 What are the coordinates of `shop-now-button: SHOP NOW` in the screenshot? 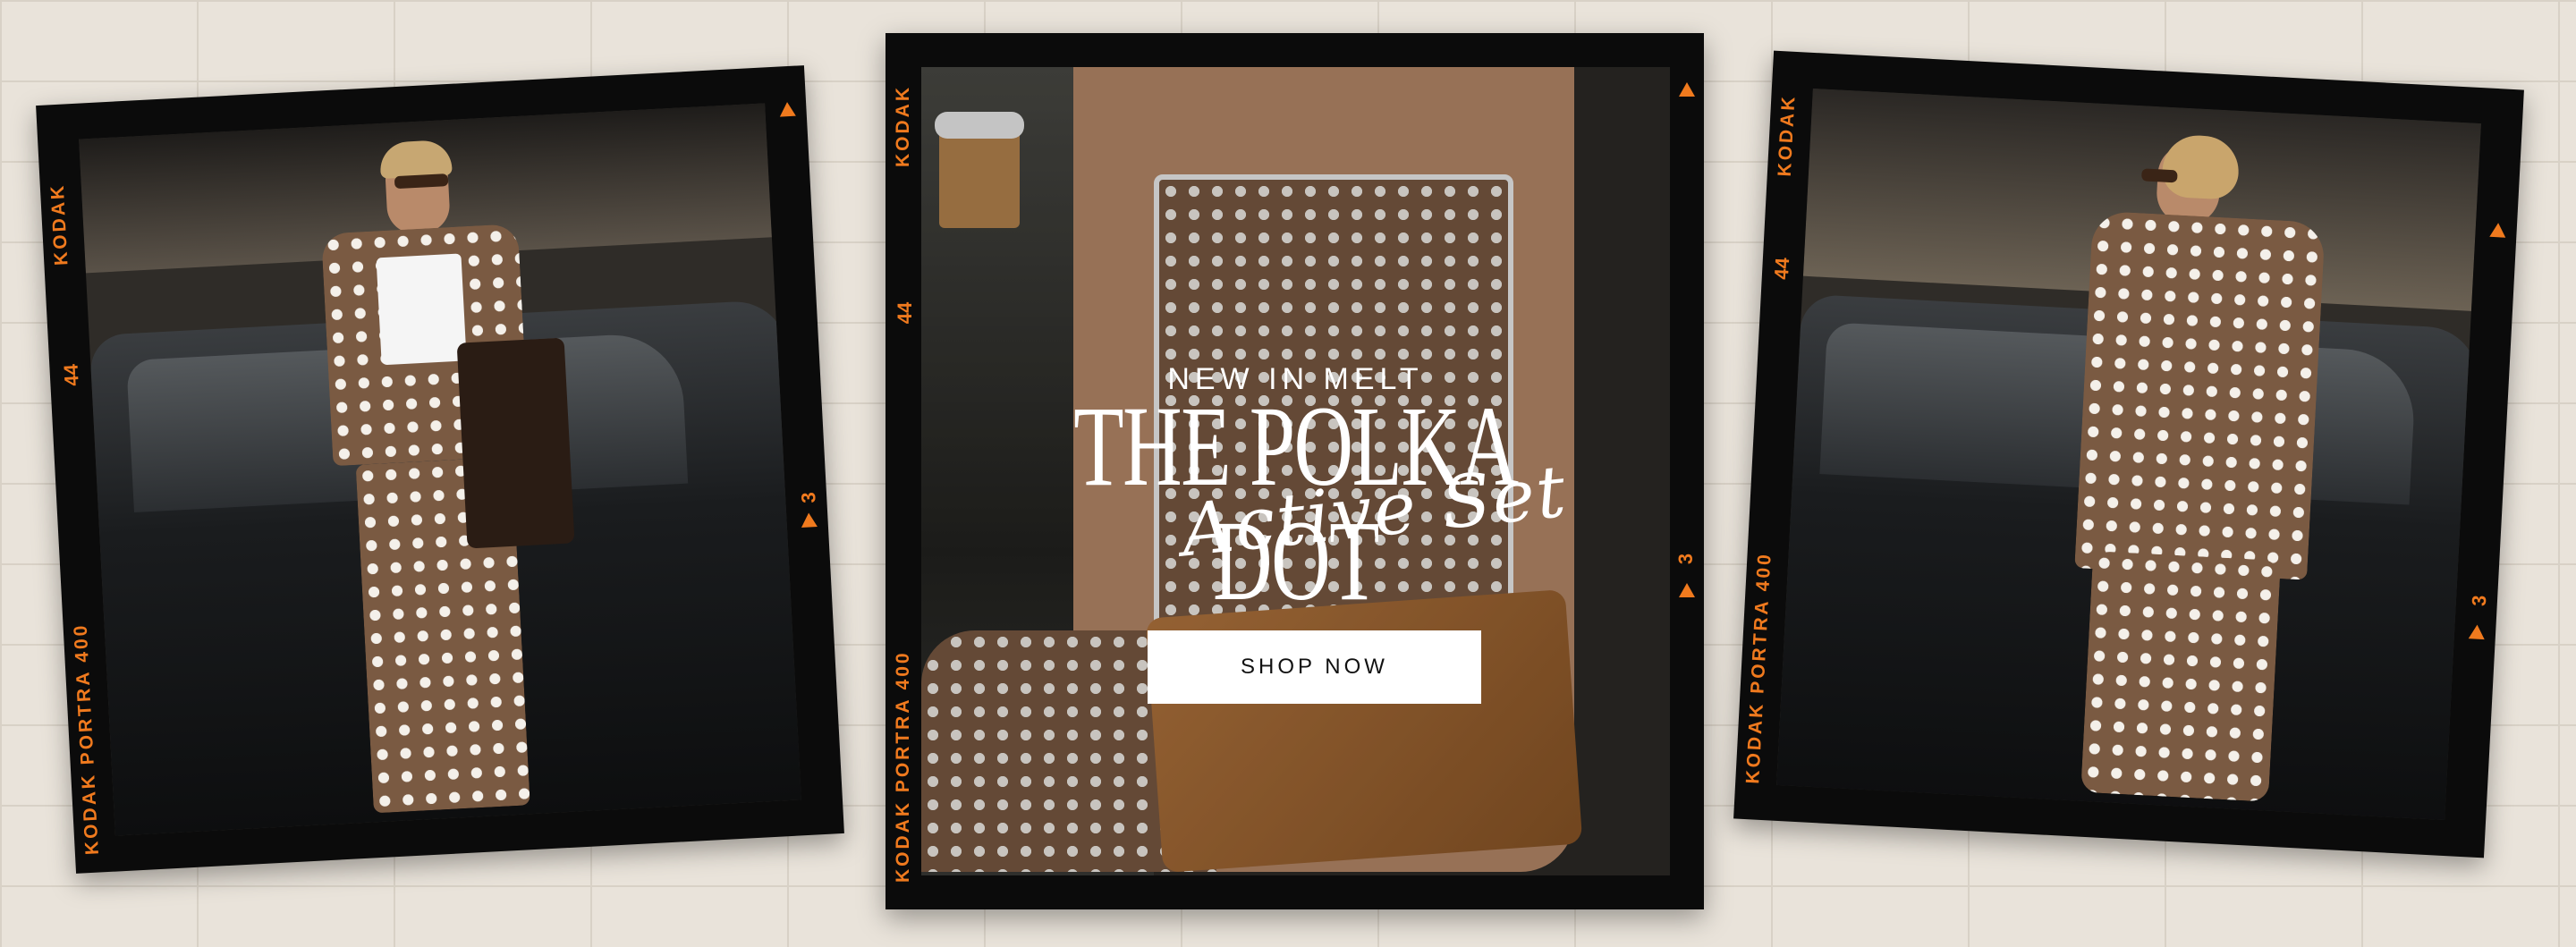 It's located at (1314, 667).